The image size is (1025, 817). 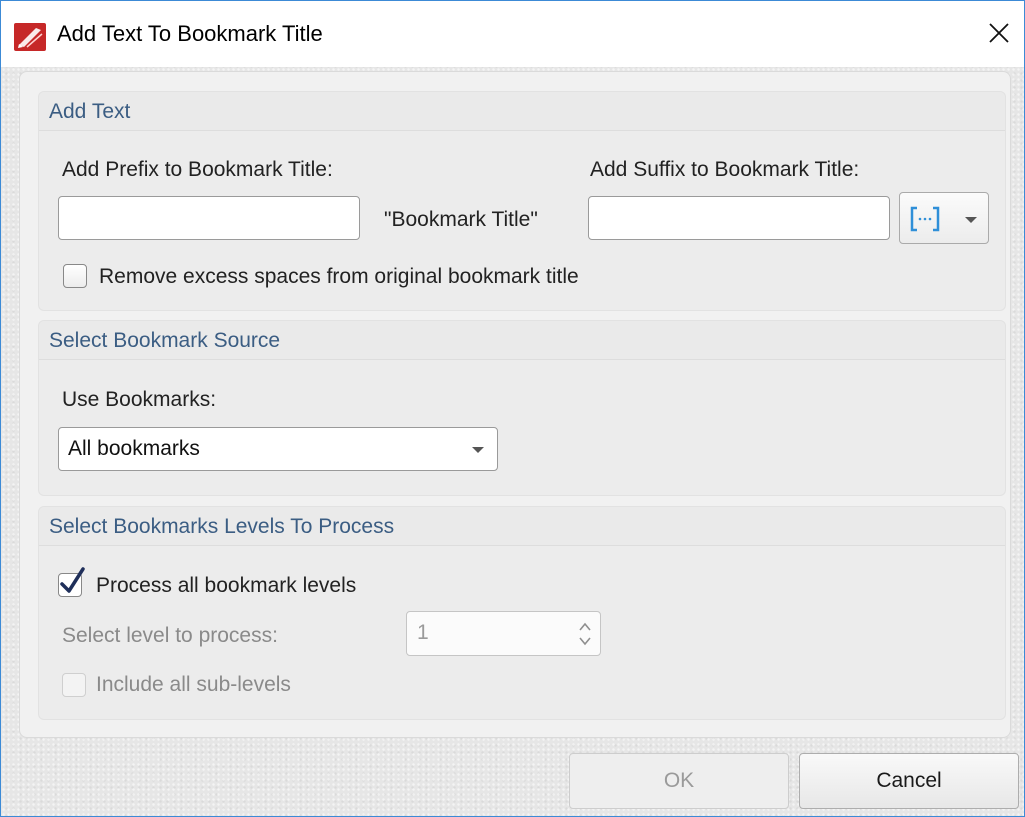 I want to click on ok-button-label: K, so click(x=687, y=780).